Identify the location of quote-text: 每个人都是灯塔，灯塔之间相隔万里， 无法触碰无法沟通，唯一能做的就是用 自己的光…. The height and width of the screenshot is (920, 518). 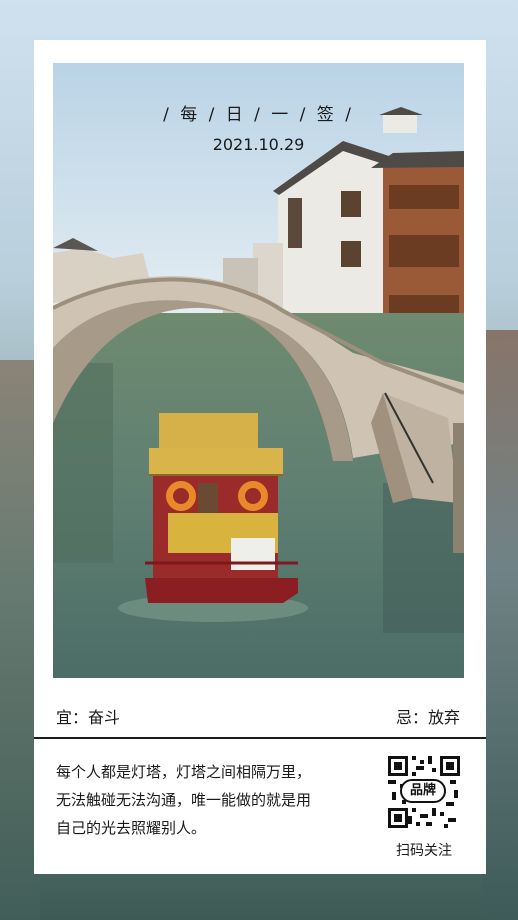
(206, 800).